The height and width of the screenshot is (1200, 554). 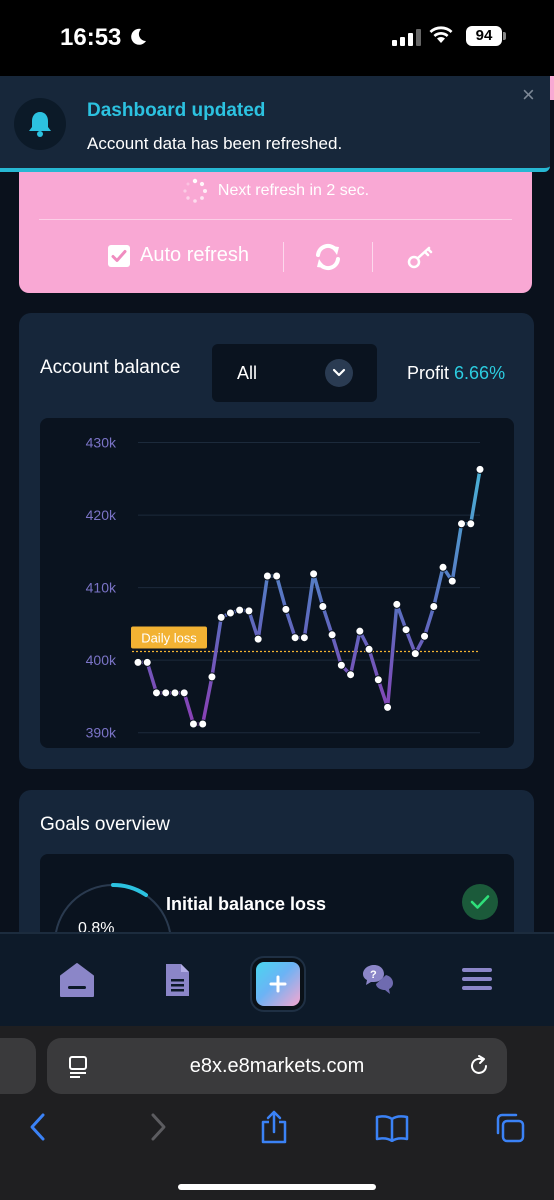 I want to click on toast-title: Dashboard updated, so click(x=176, y=110).